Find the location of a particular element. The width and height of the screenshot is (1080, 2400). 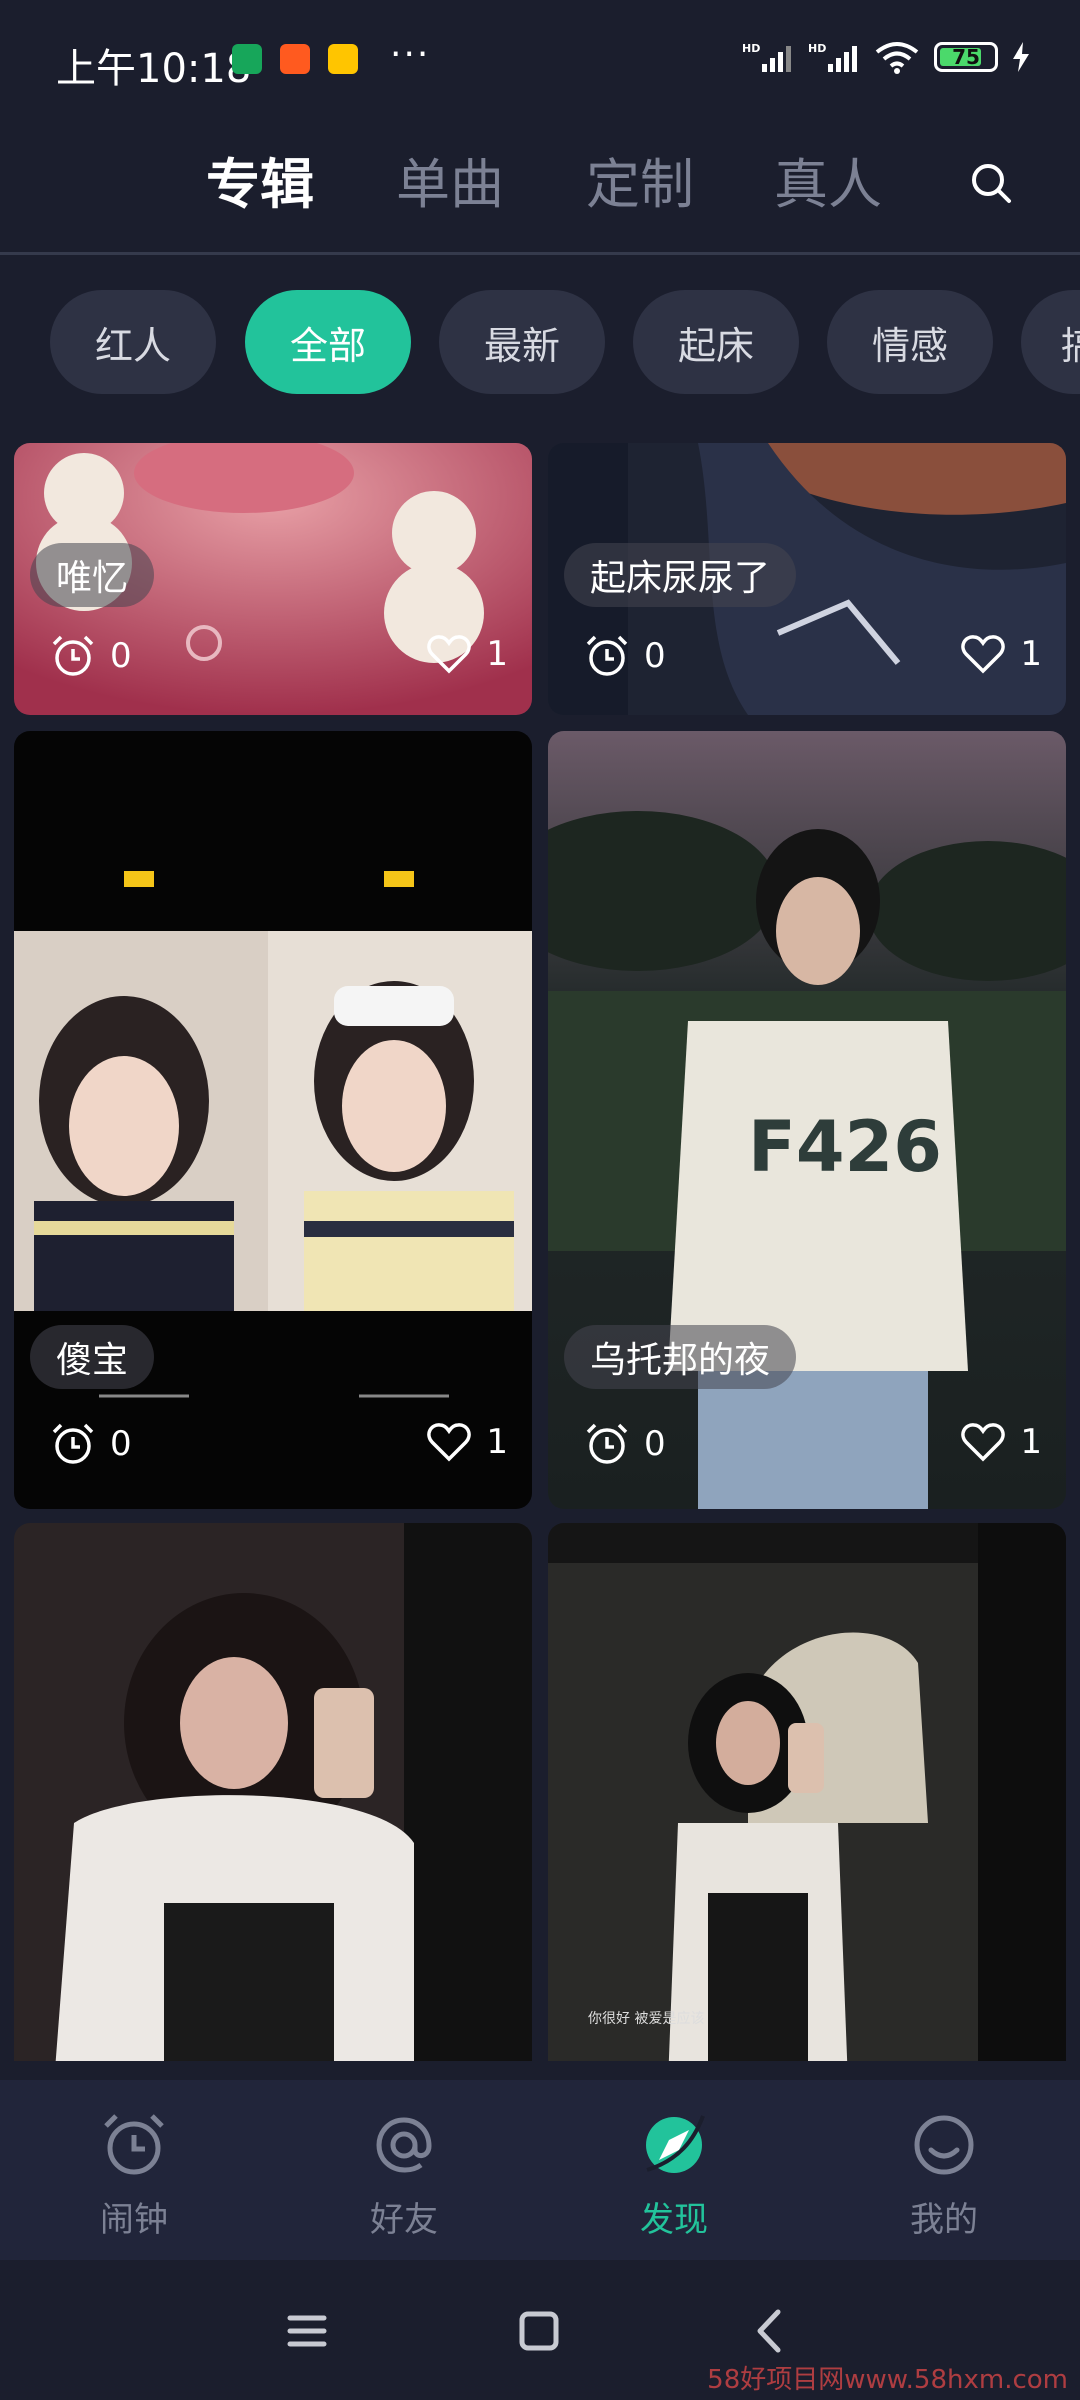

album-cover-image is located at coordinates (273, 1792).